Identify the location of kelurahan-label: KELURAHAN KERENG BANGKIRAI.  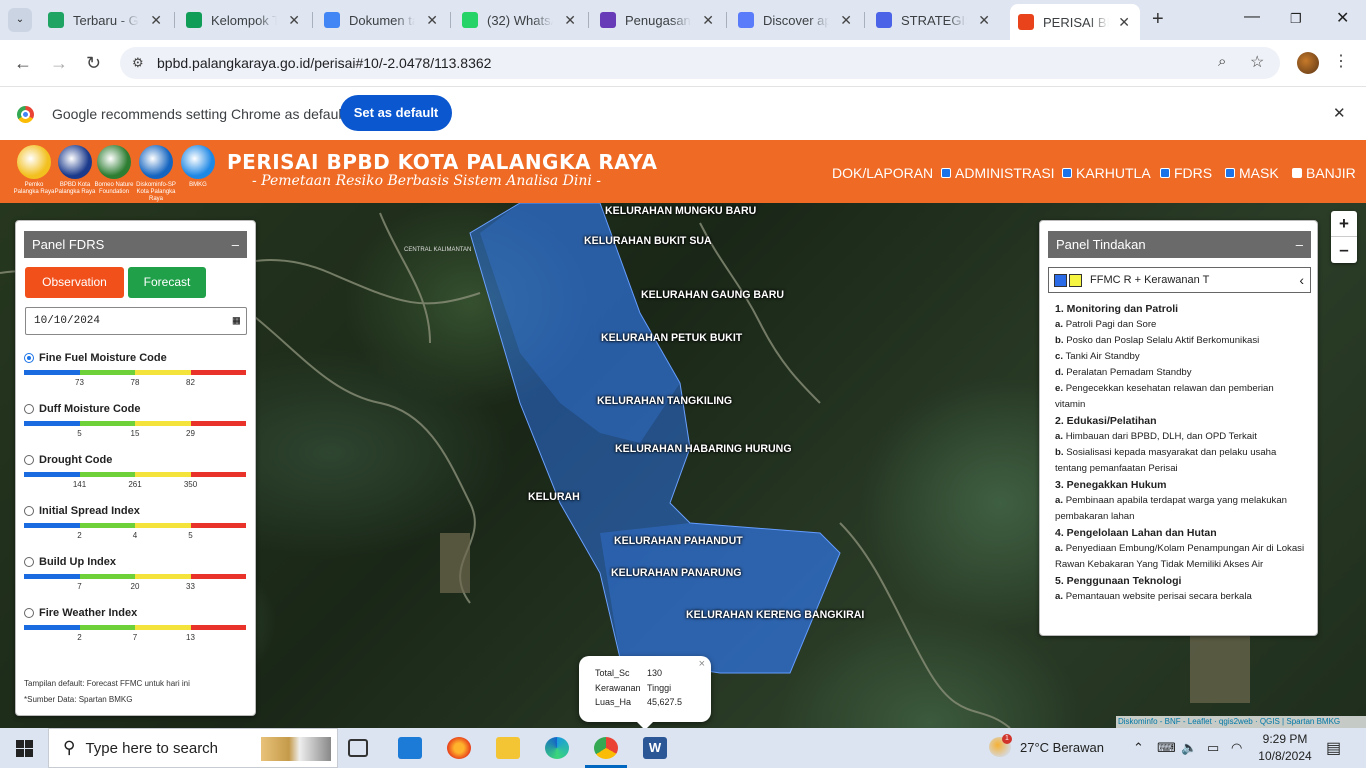
(775, 615).